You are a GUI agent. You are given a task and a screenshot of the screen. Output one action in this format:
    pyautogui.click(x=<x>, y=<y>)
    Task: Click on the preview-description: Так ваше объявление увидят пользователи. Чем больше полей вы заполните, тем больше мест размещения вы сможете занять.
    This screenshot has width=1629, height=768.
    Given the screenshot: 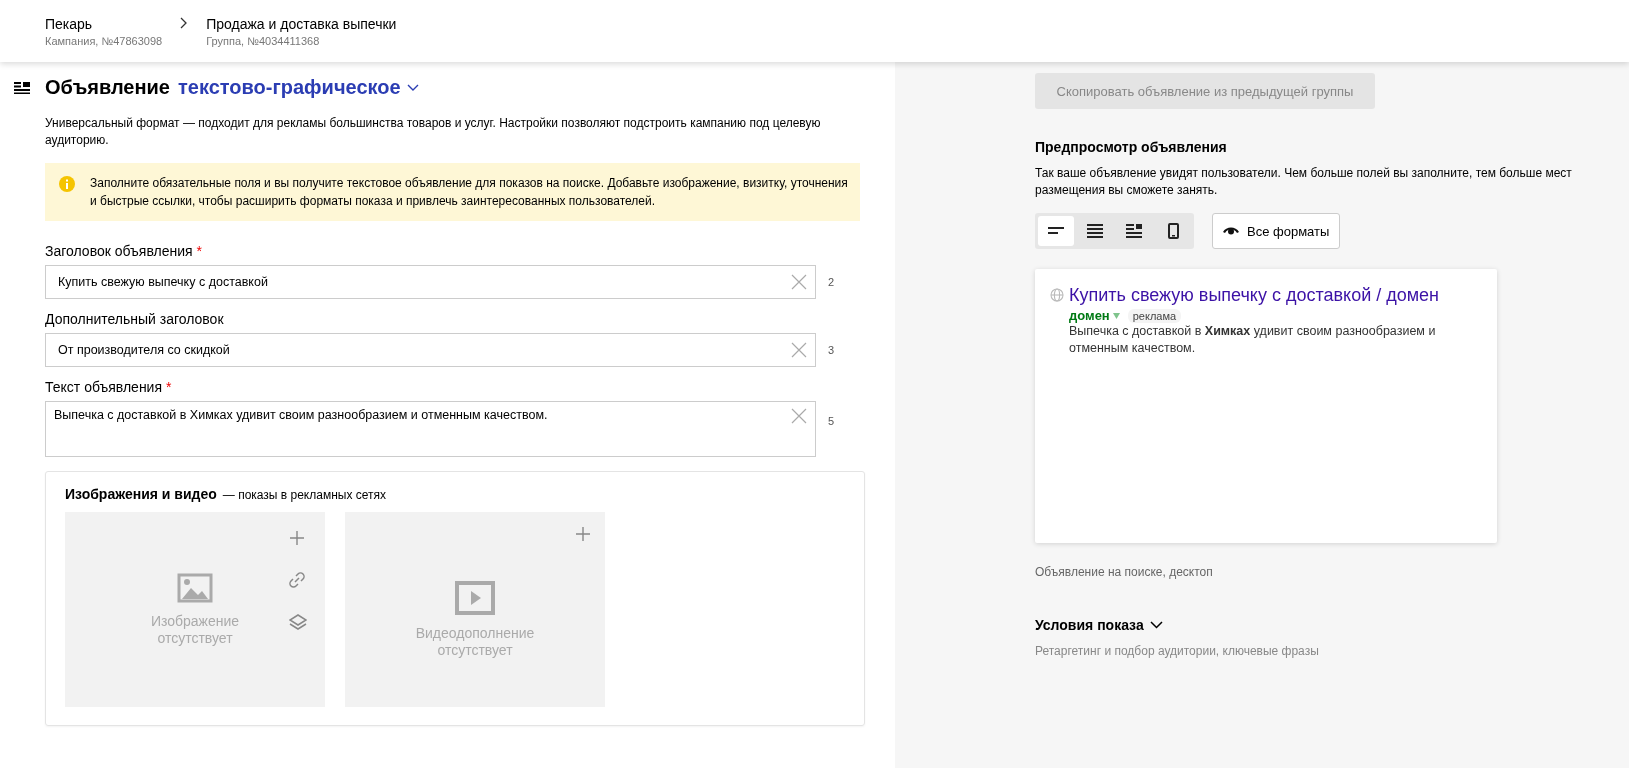 What is the action you would take?
    pyautogui.click(x=1304, y=182)
    